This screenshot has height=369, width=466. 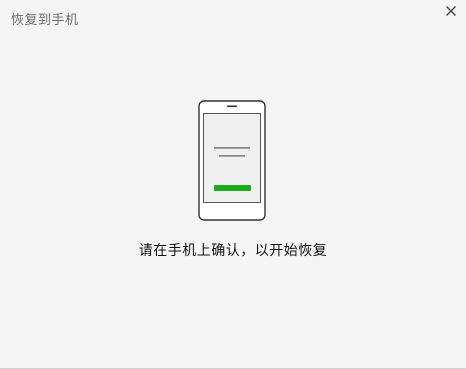 I want to click on confirm-message: 请在手机上确认，以开始恢复, so click(x=233, y=251).